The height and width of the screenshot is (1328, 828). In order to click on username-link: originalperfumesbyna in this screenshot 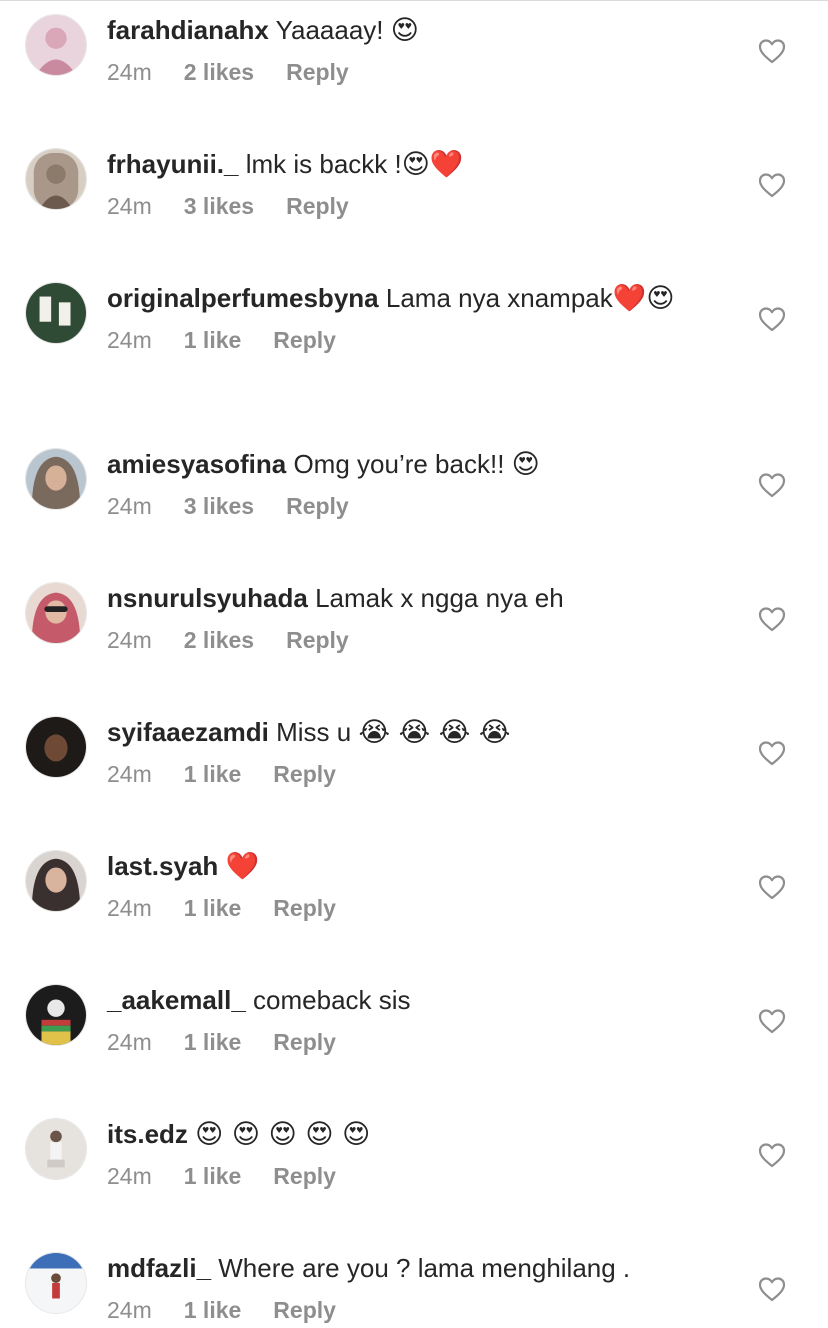, I will do `click(243, 298)`.